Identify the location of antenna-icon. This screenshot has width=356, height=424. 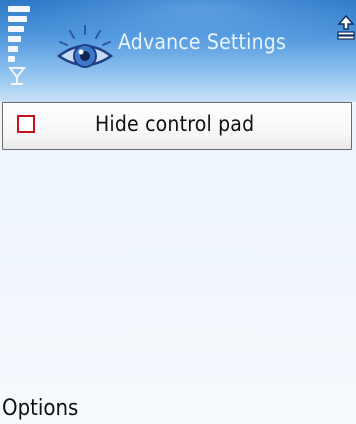
(17, 76).